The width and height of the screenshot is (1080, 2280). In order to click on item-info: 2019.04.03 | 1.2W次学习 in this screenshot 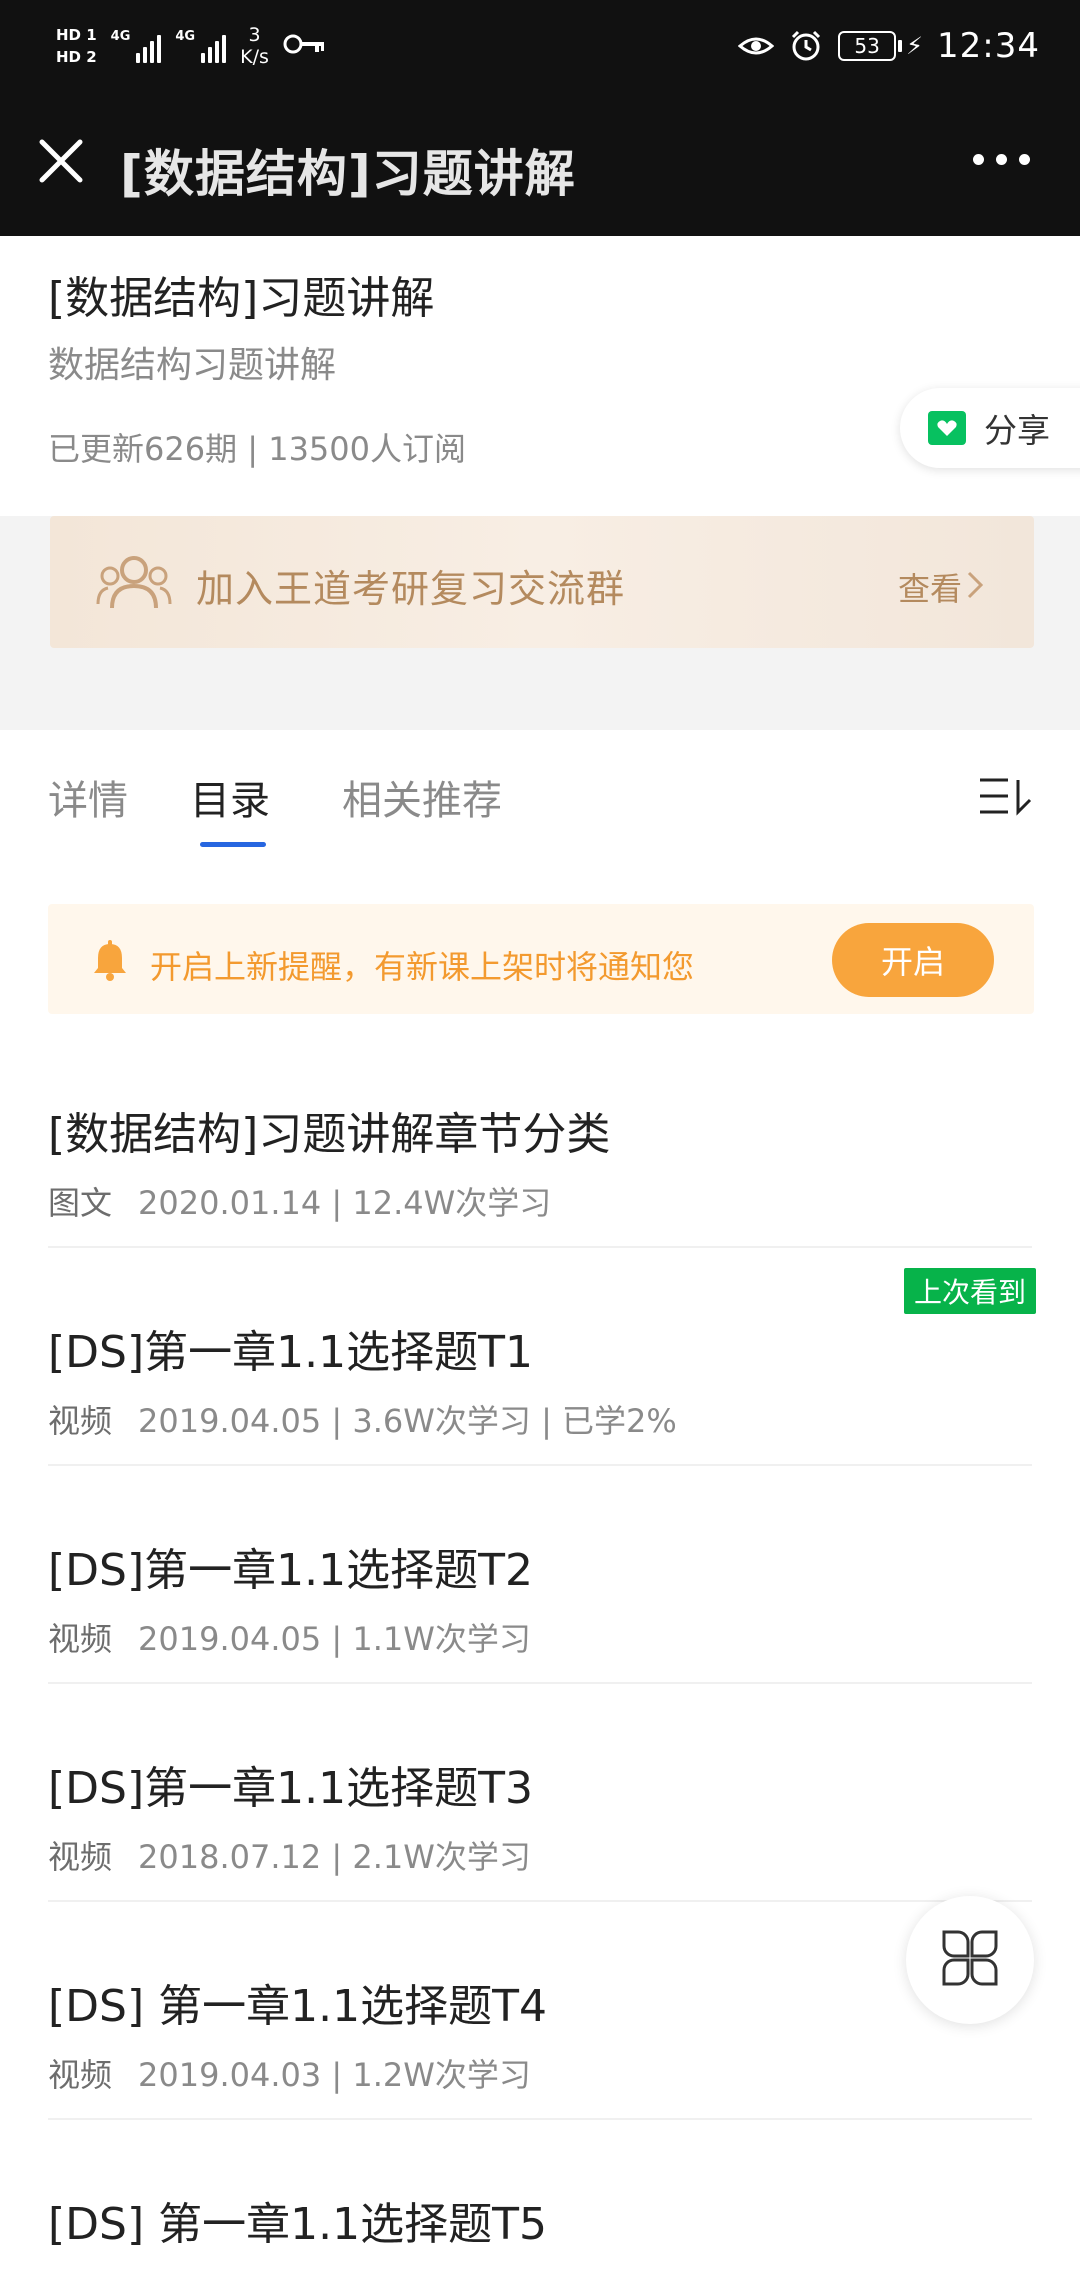, I will do `click(334, 2075)`.